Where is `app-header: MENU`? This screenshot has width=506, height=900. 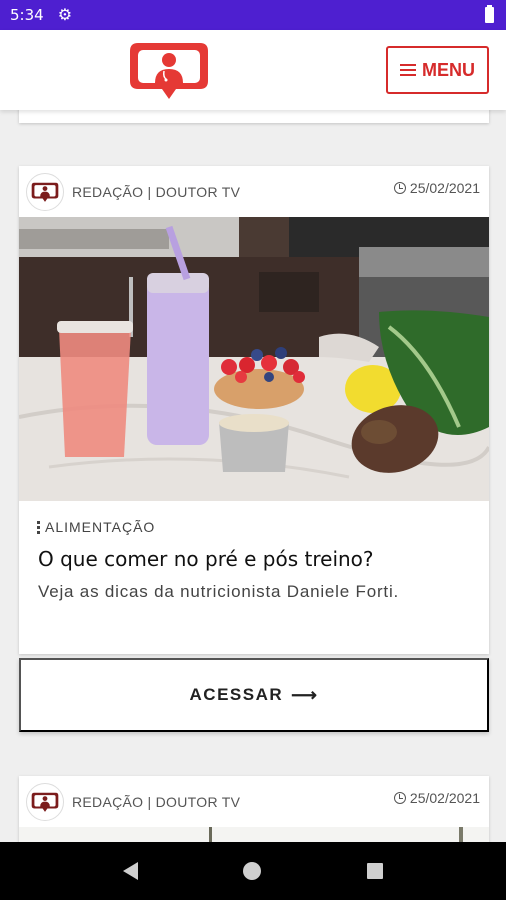
app-header: MENU is located at coordinates (253, 70).